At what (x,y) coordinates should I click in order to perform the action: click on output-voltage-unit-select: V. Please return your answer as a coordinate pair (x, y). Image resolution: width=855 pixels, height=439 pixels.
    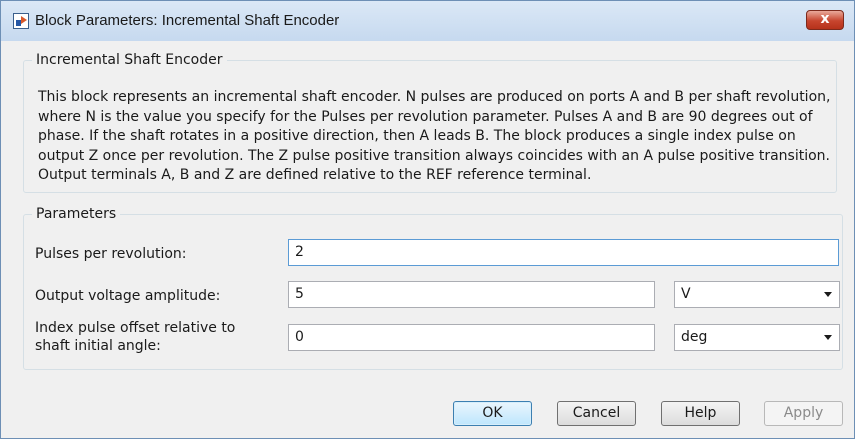
    Looking at the image, I should click on (757, 294).